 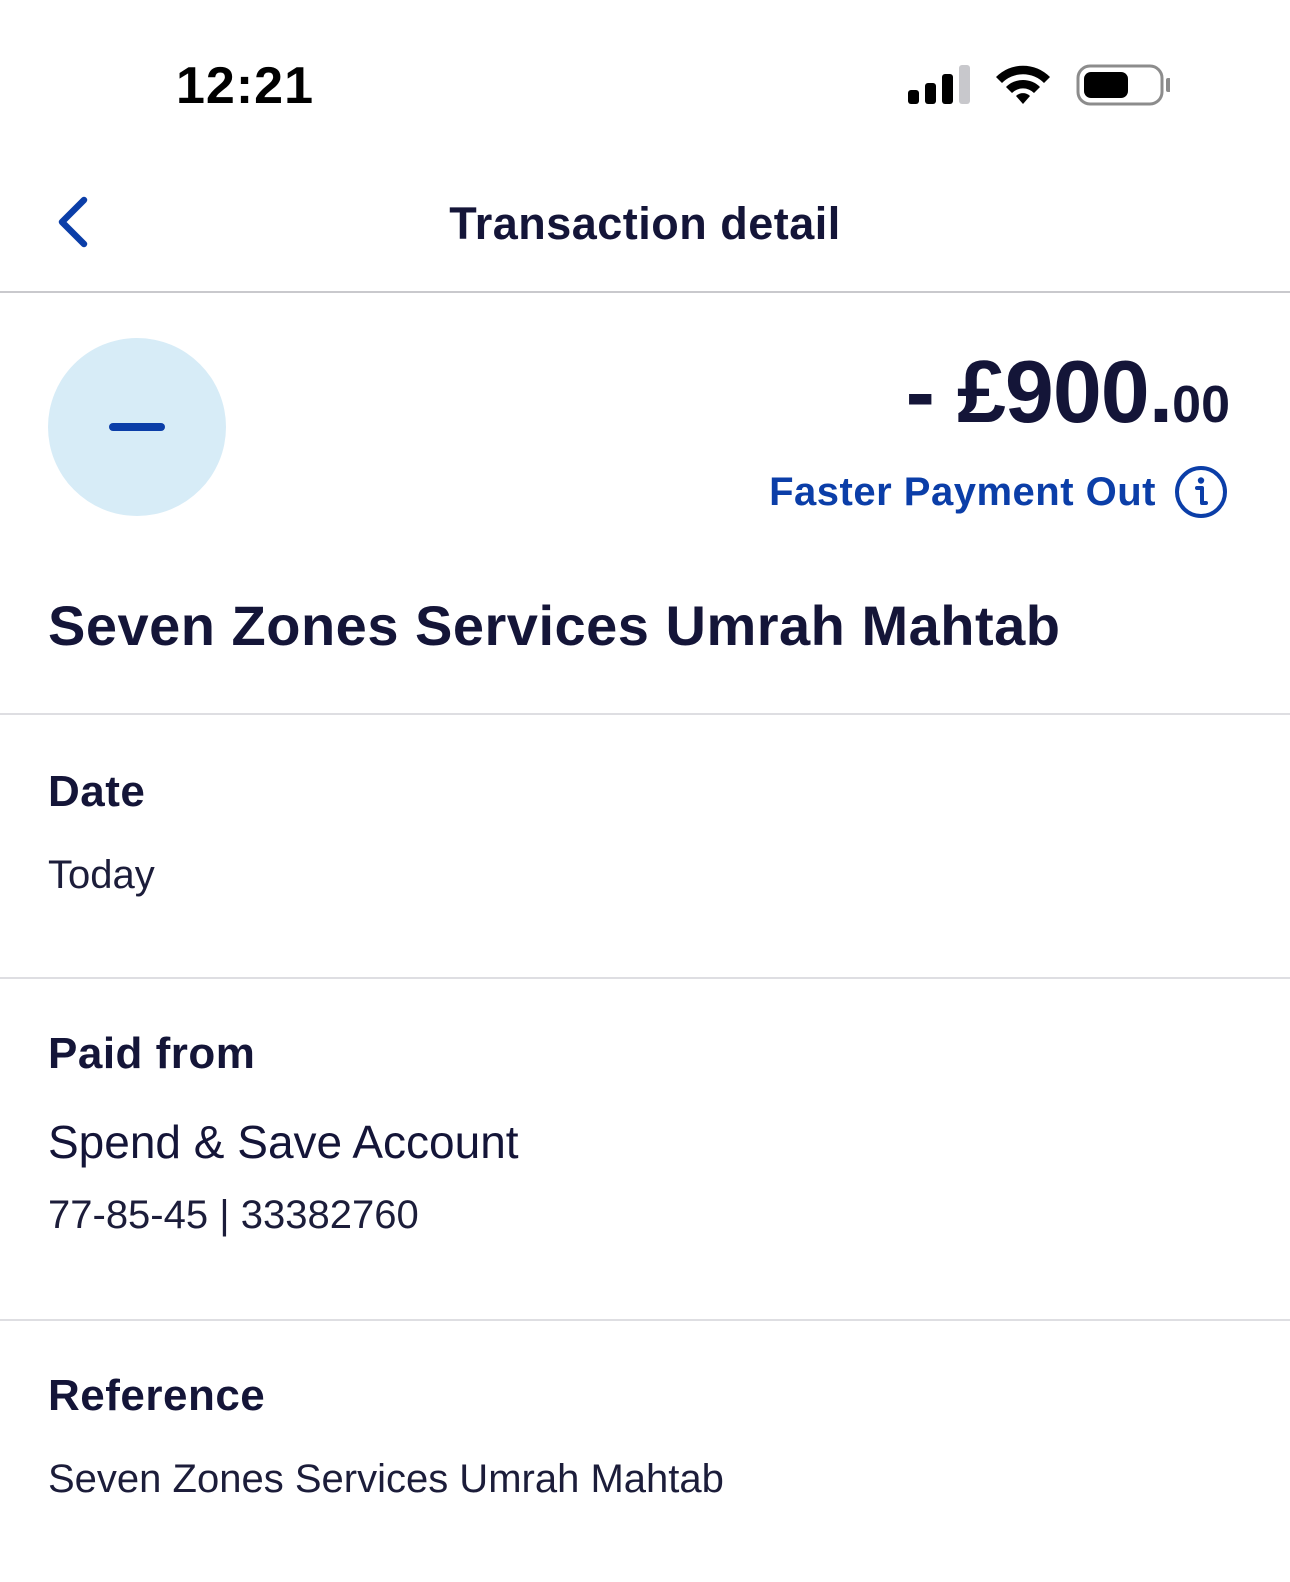 I want to click on account-name: Spend & Save Account, so click(x=283, y=1142).